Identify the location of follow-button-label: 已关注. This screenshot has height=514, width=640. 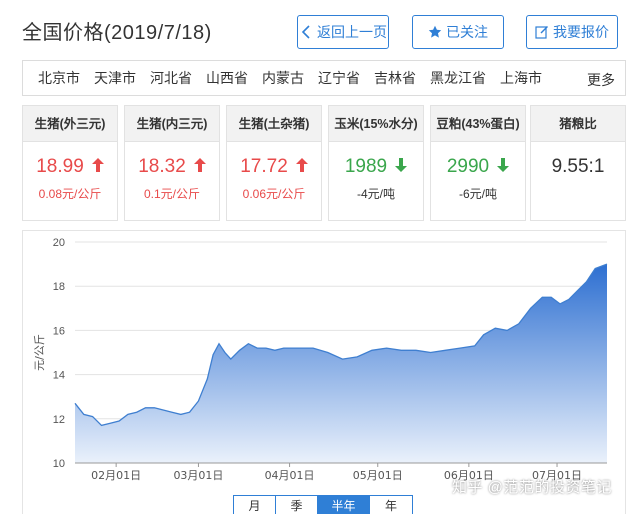
(467, 32).